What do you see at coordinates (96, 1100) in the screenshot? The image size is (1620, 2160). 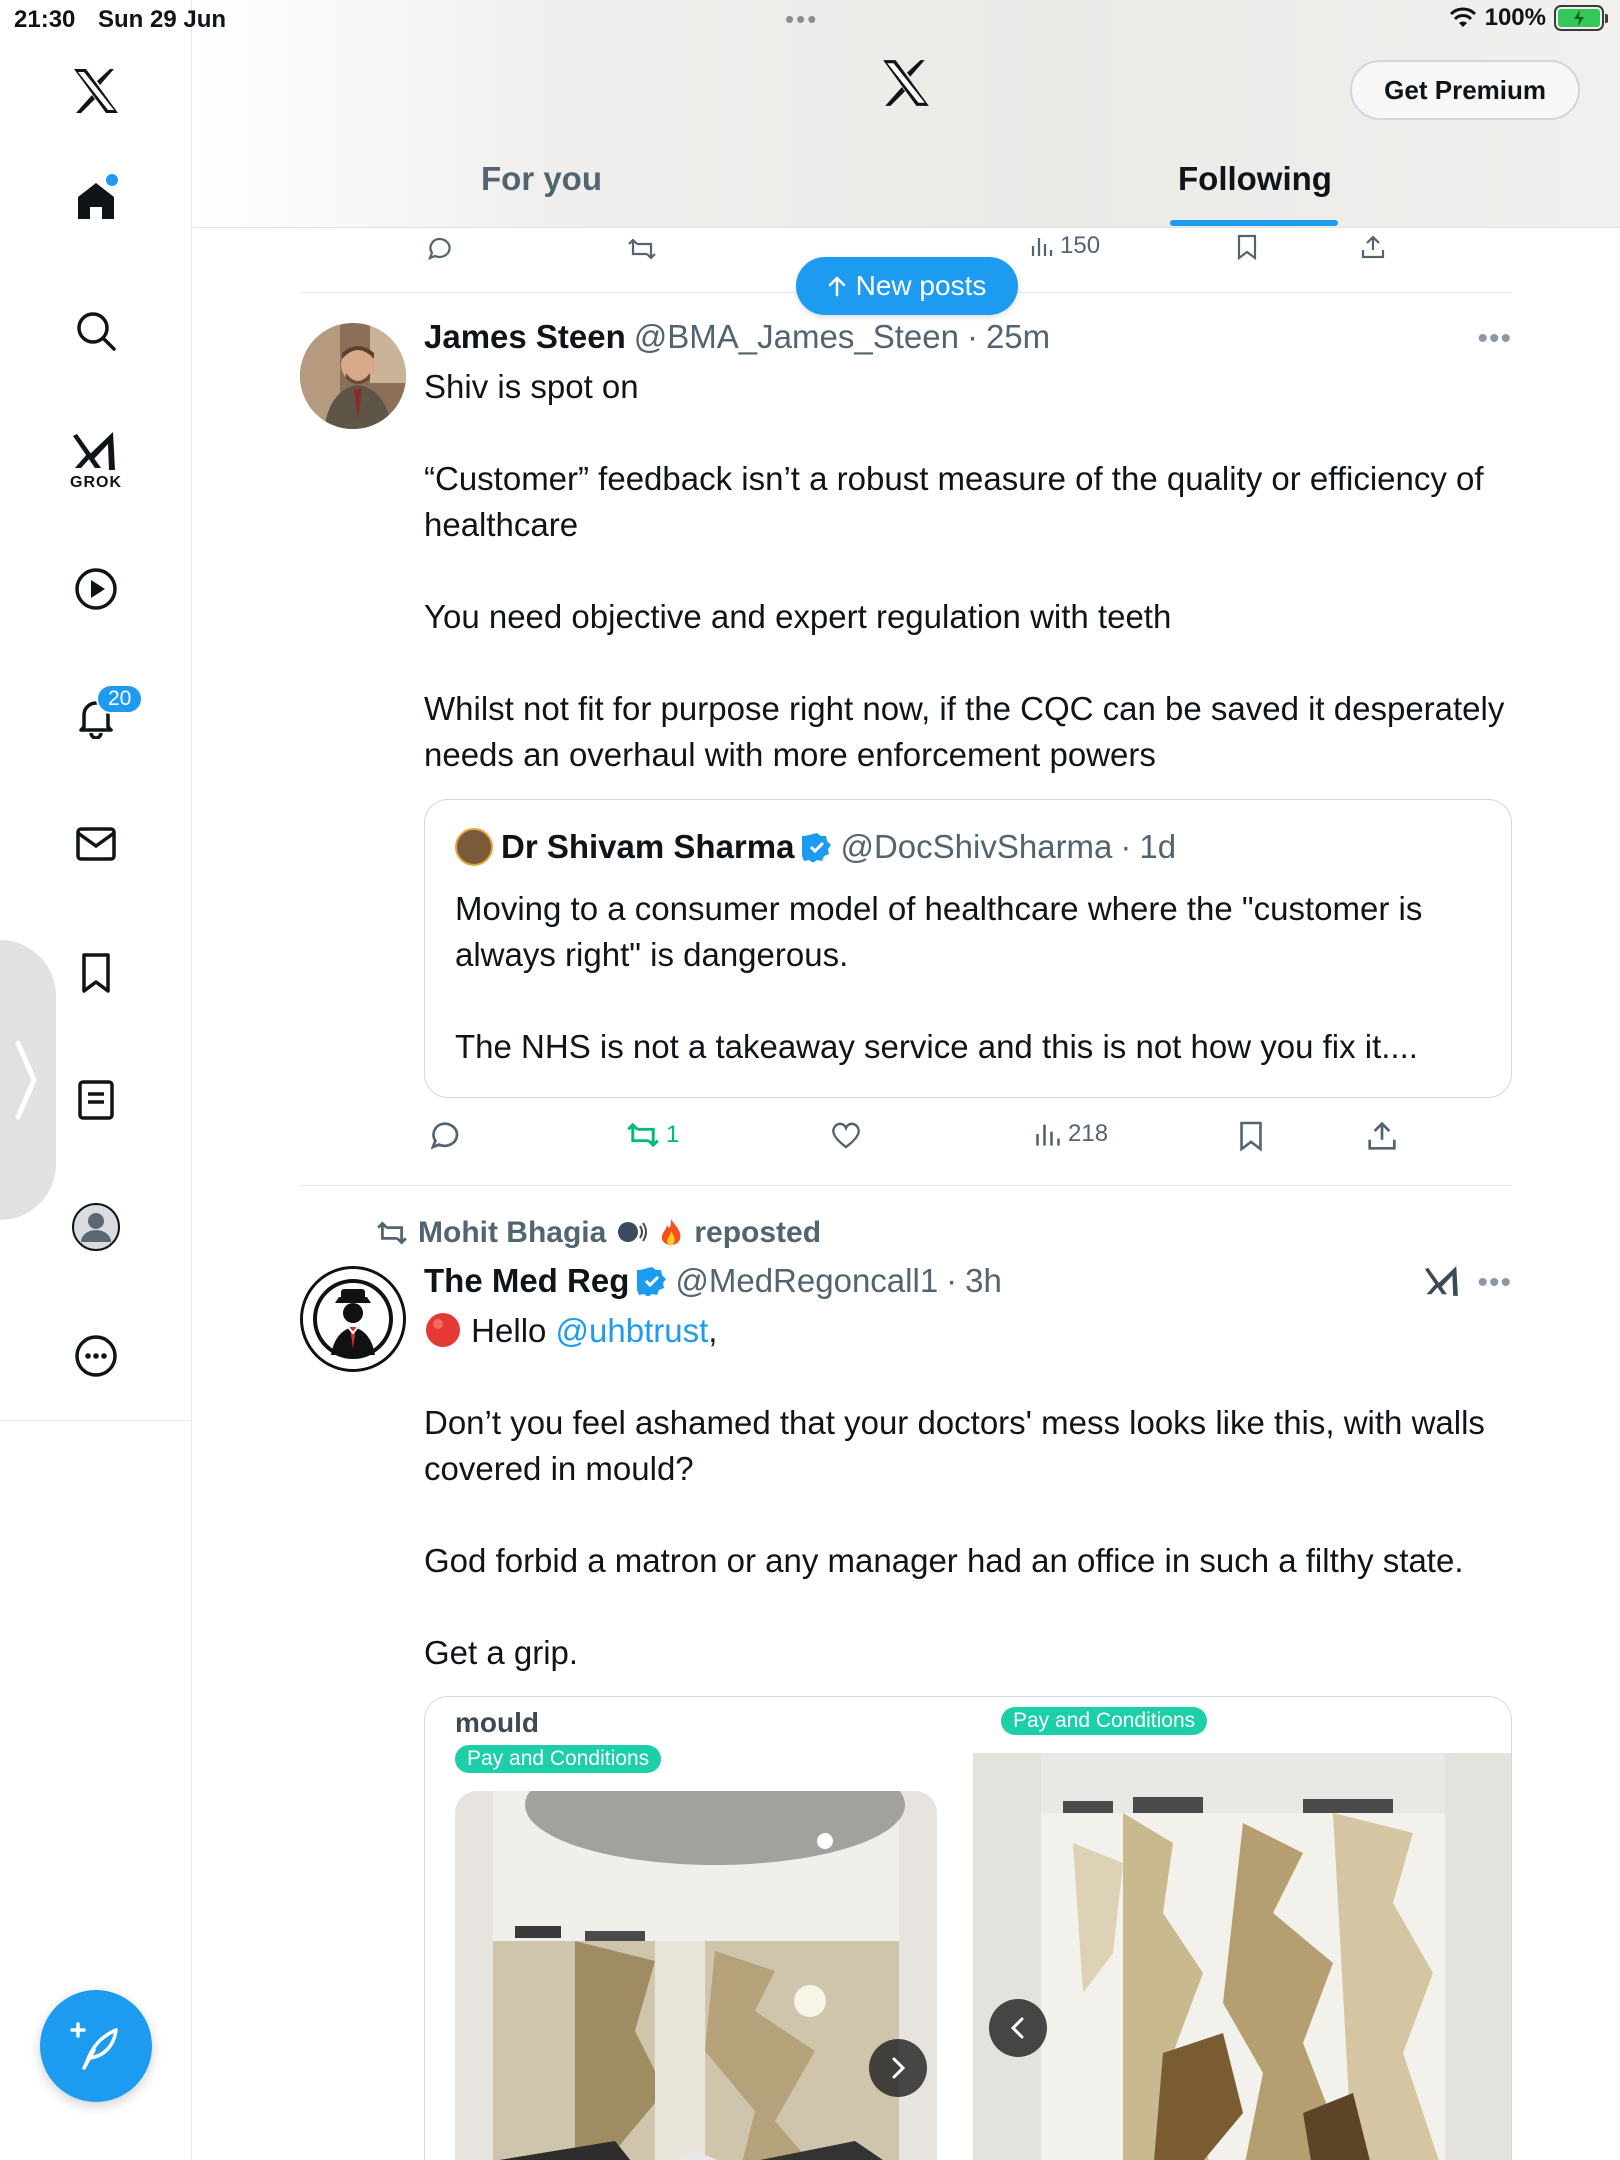 I see `sidebar-item-lists` at bounding box center [96, 1100].